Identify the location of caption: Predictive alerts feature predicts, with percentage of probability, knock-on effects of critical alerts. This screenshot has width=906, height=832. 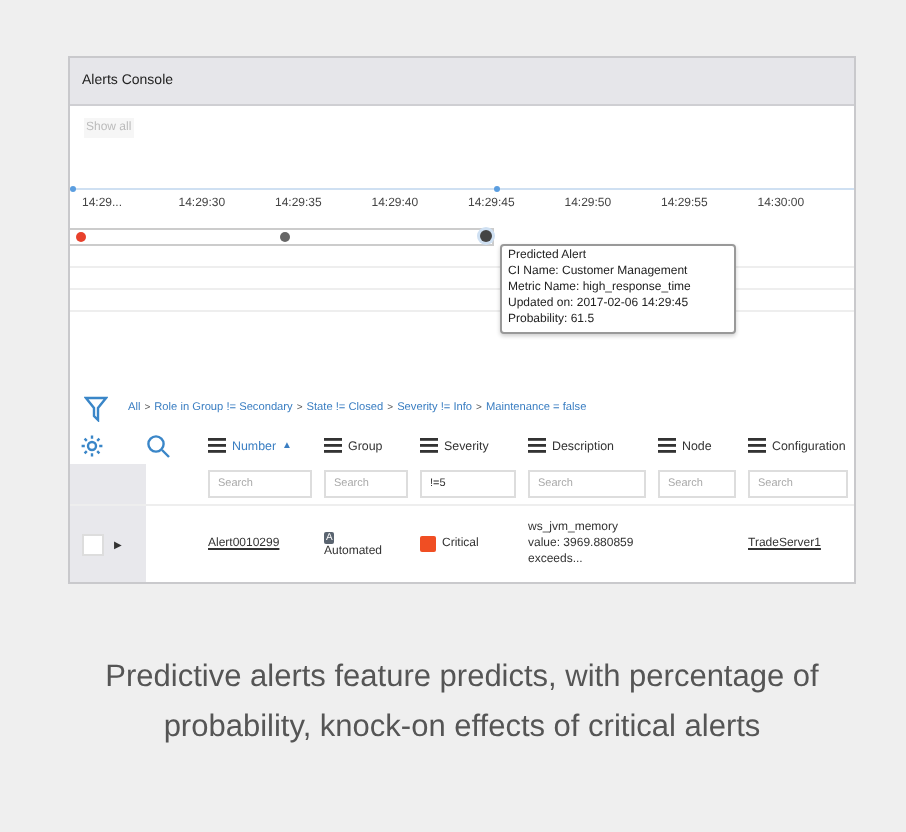
(462, 703).